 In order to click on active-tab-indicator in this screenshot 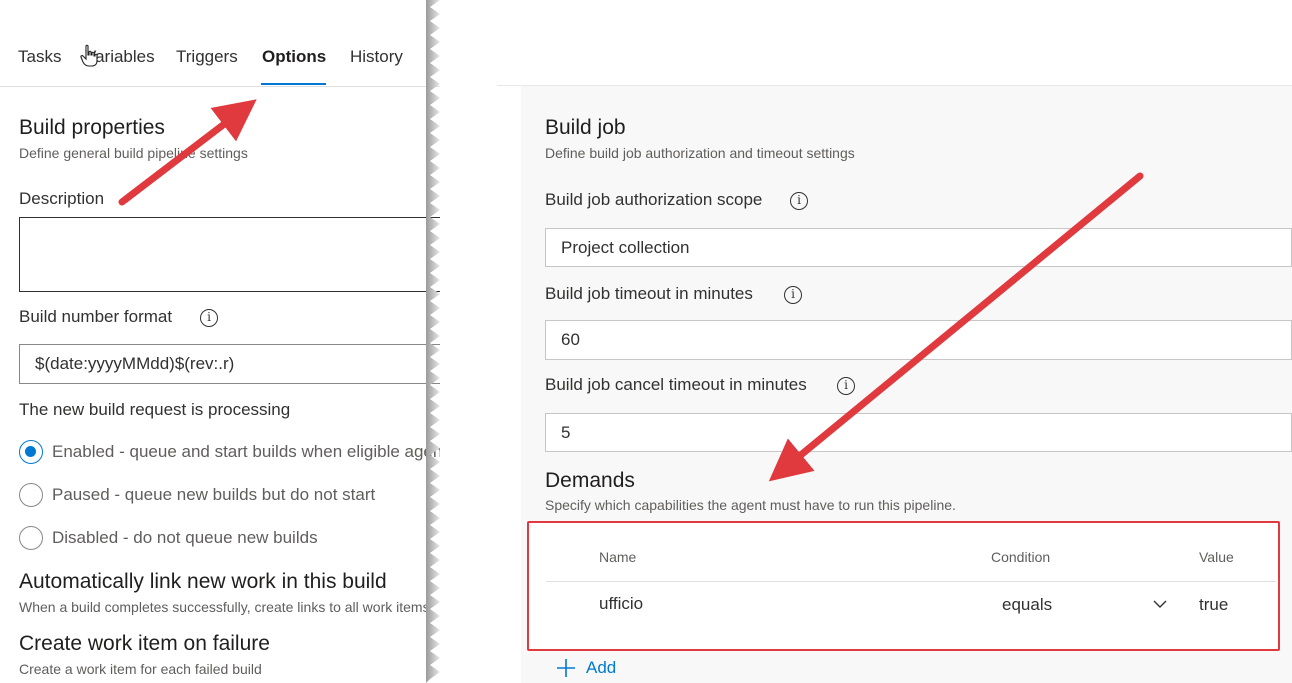, I will do `click(293, 84)`.